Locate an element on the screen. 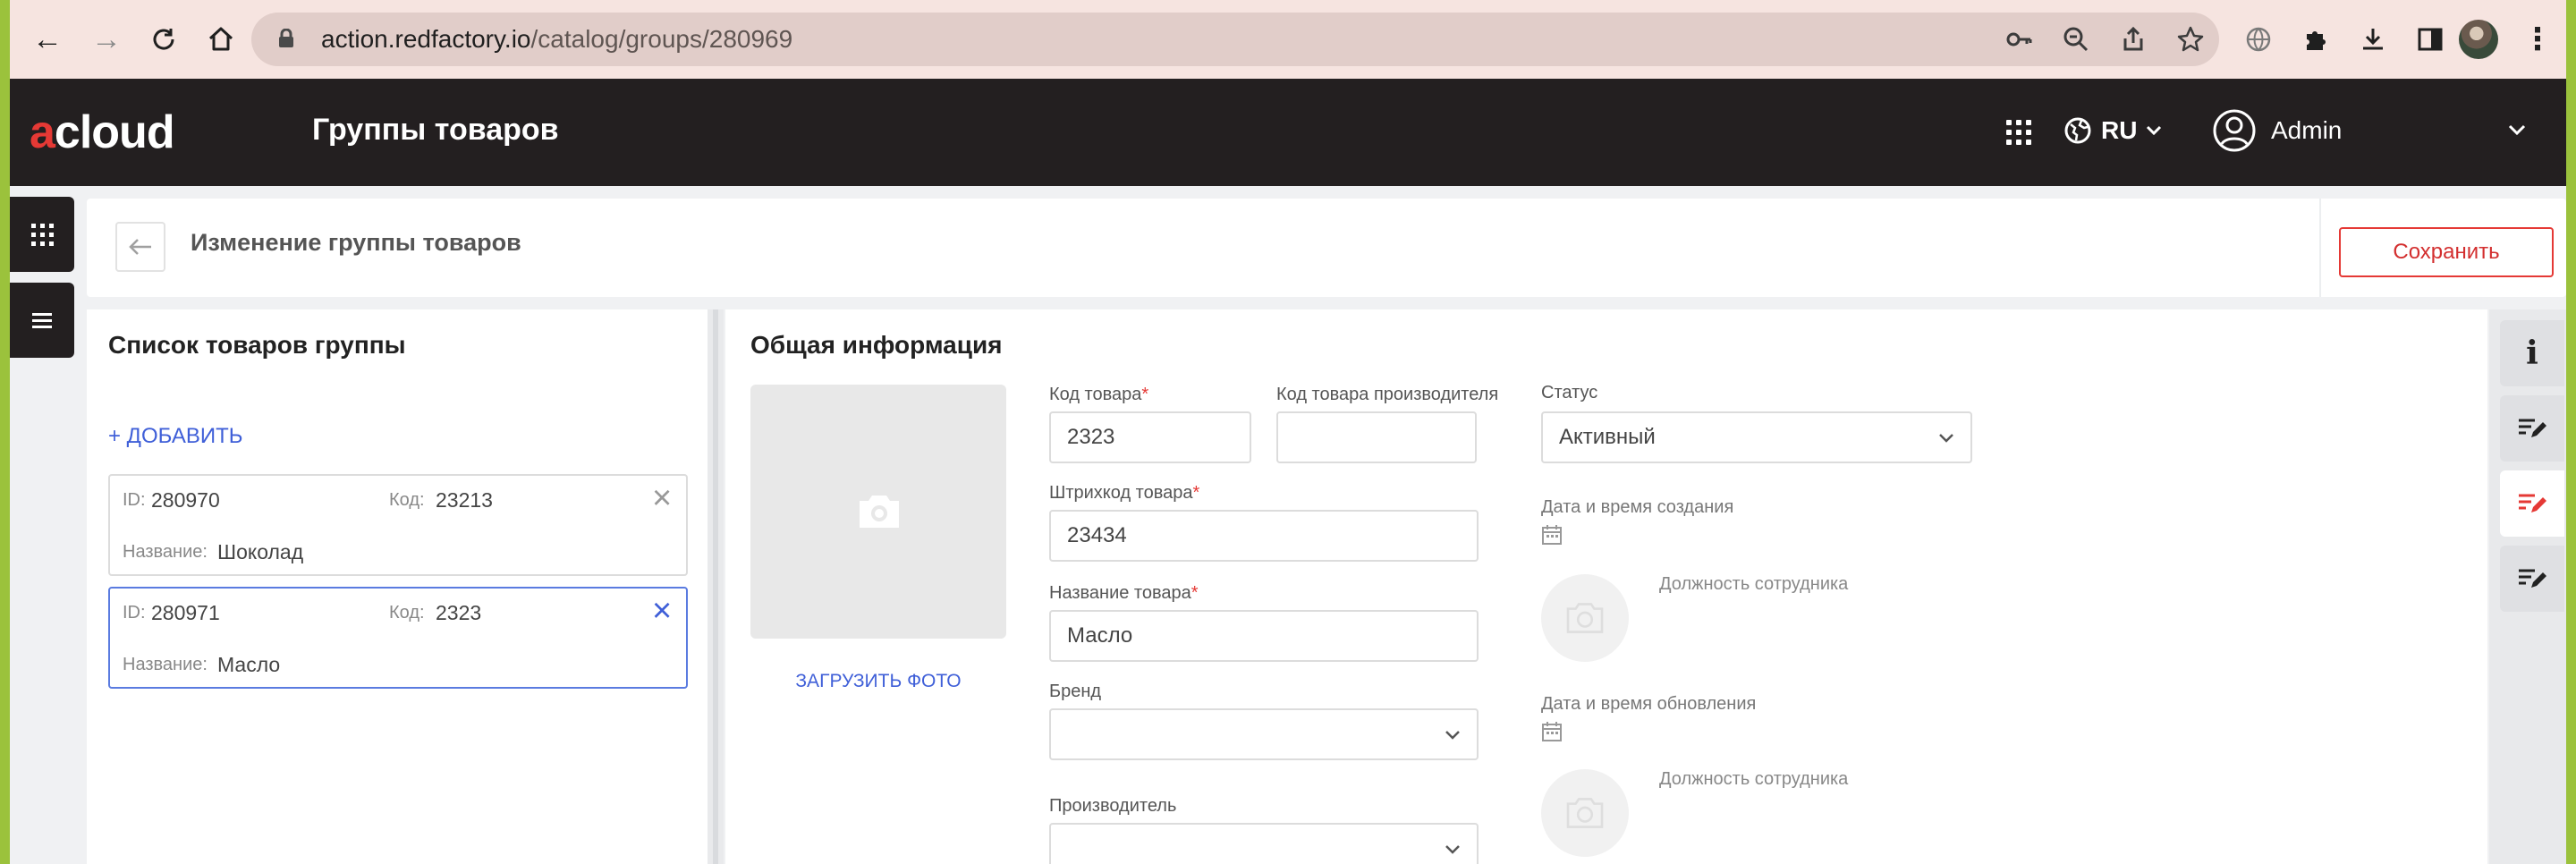  download-icon is located at coordinates (2372, 39).